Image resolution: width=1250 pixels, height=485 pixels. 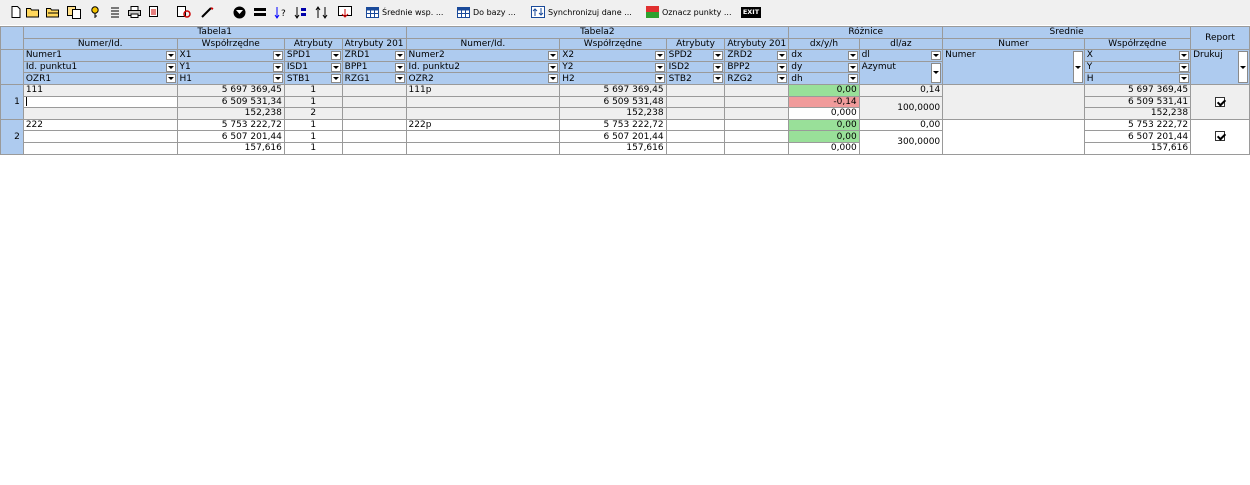 I want to click on config-select: OZR1, so click(x=100, y=78).